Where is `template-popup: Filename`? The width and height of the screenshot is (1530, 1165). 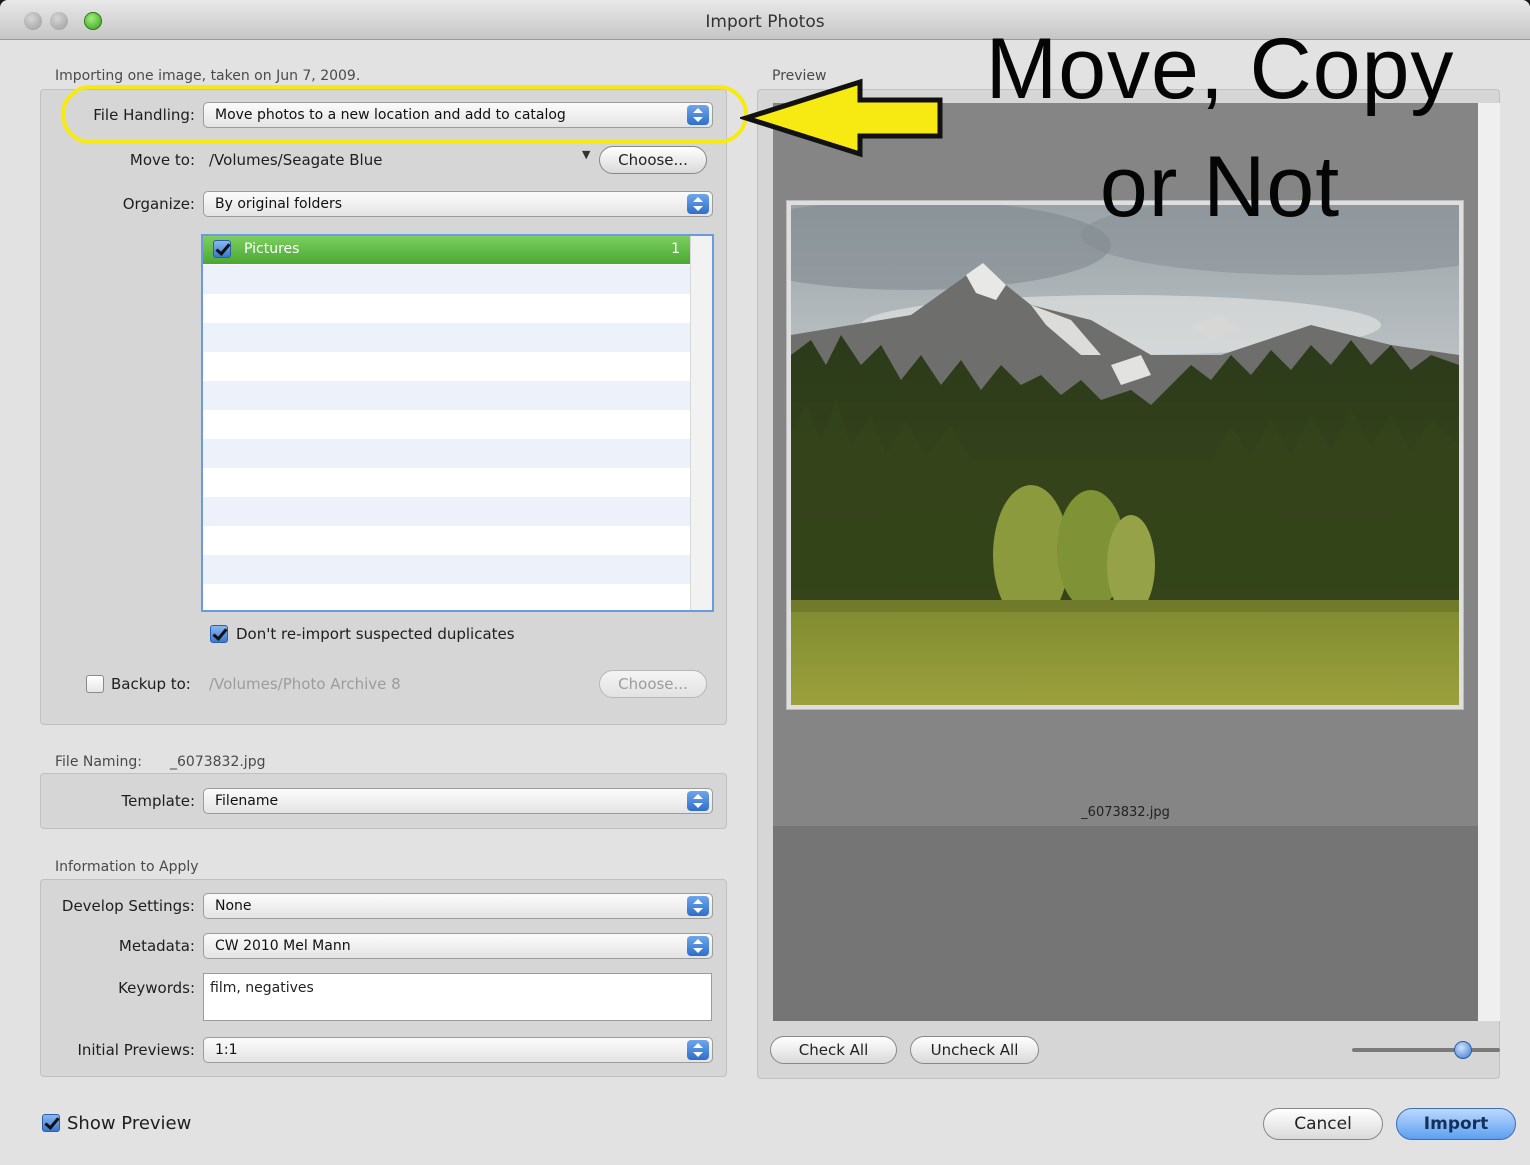
template-popup: Filename is located at coordinates (458, 801).